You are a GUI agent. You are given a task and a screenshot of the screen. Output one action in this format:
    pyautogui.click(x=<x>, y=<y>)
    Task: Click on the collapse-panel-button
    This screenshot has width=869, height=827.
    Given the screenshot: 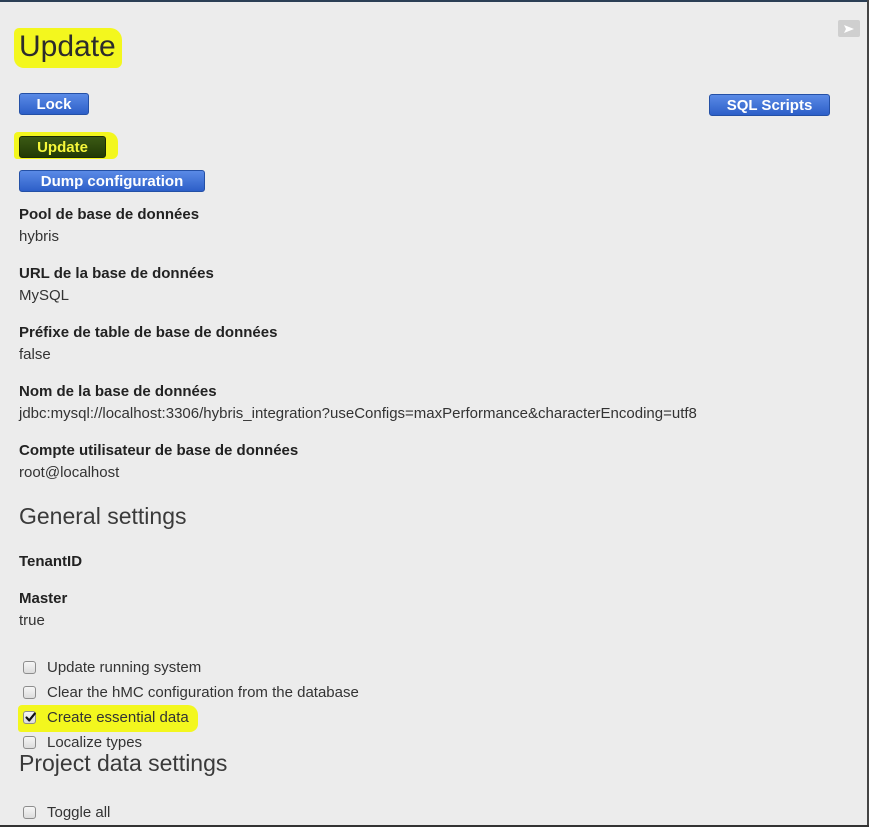 What is the action you would take?
    pyautogui.click(x=849, y=28)
    